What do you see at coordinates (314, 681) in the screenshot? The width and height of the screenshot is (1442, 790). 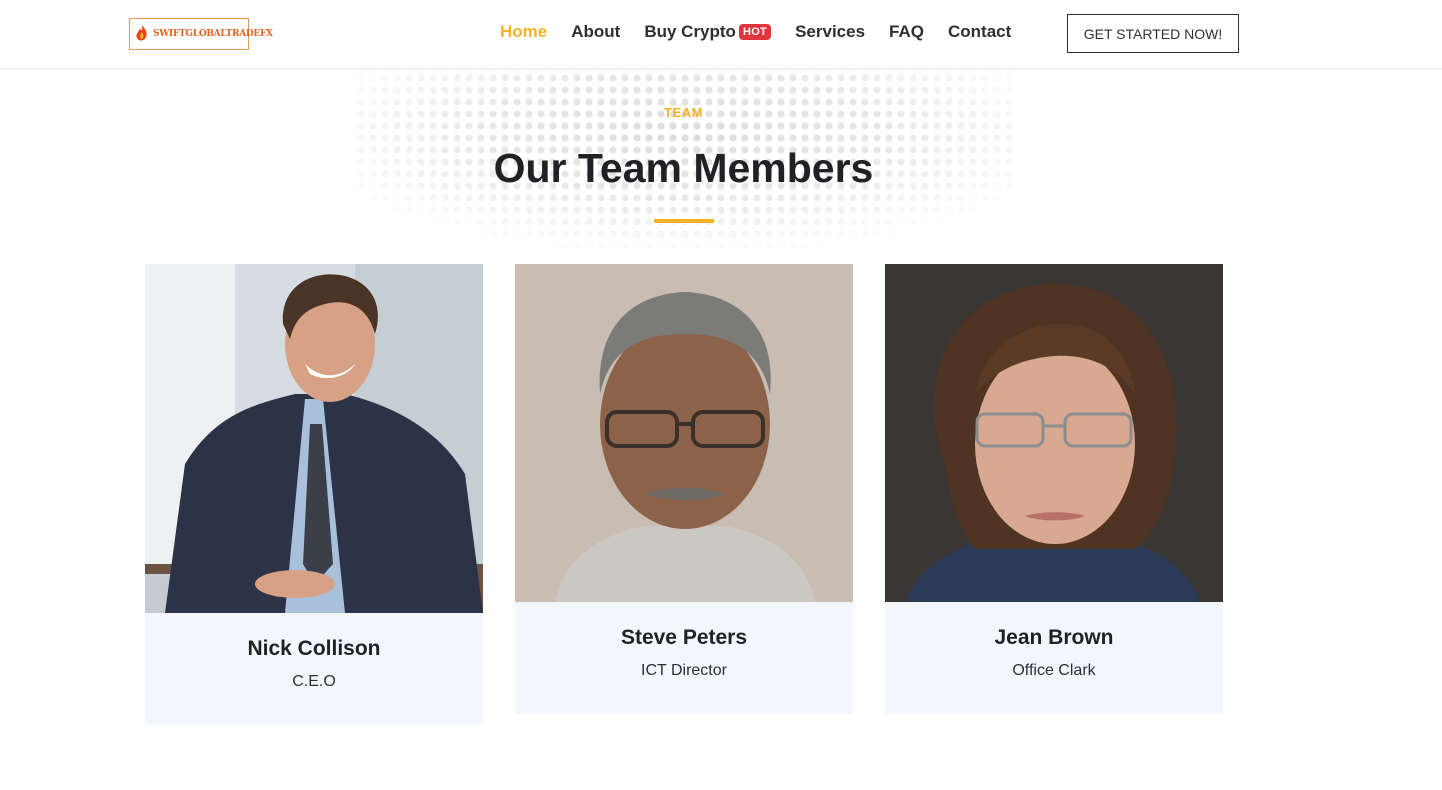 I see `member-role: C.E.O` at bounding box center [314, 681].